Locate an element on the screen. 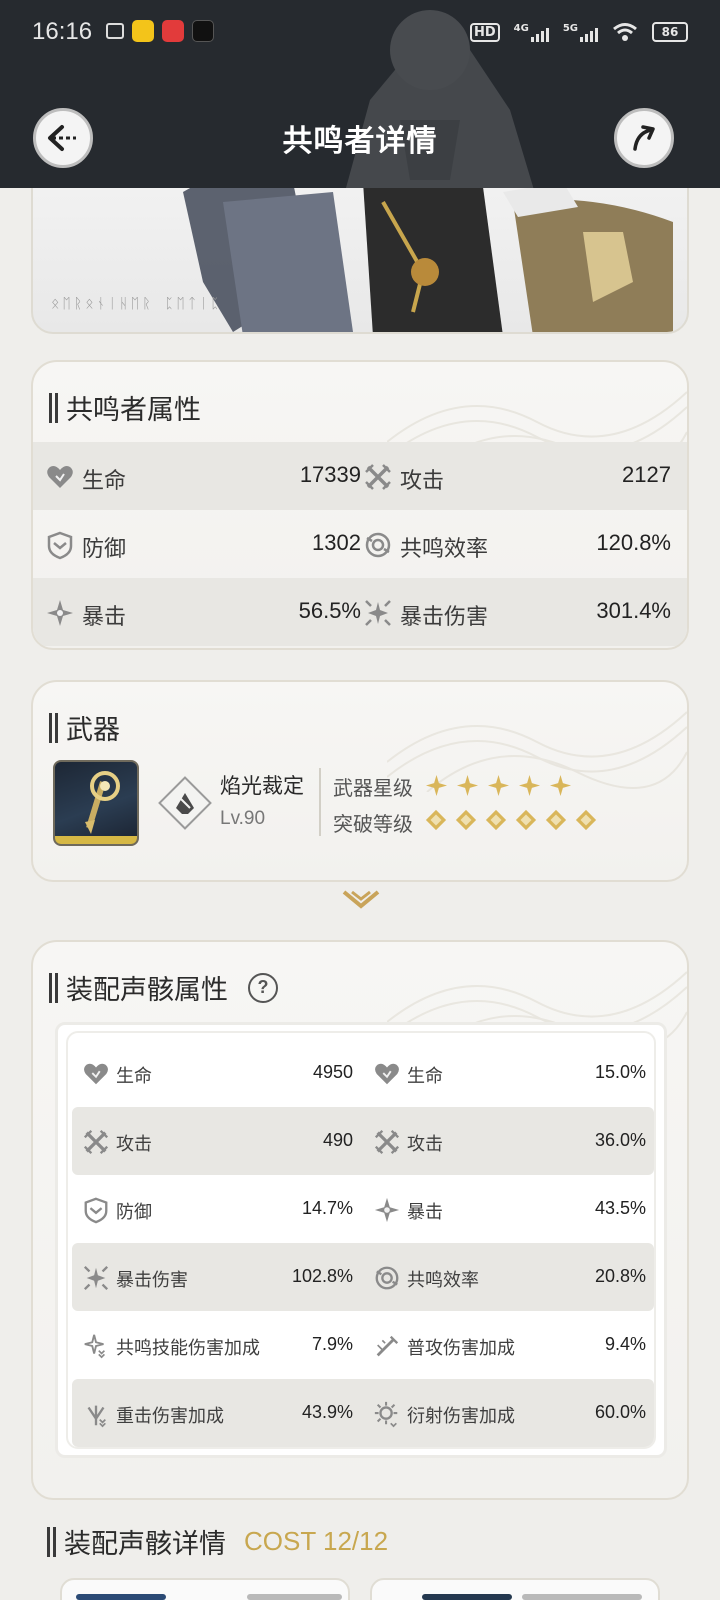 The height and width of the screenshot is (1600, 720). stat-value: 56.5% is located at coordinates (329, 610).